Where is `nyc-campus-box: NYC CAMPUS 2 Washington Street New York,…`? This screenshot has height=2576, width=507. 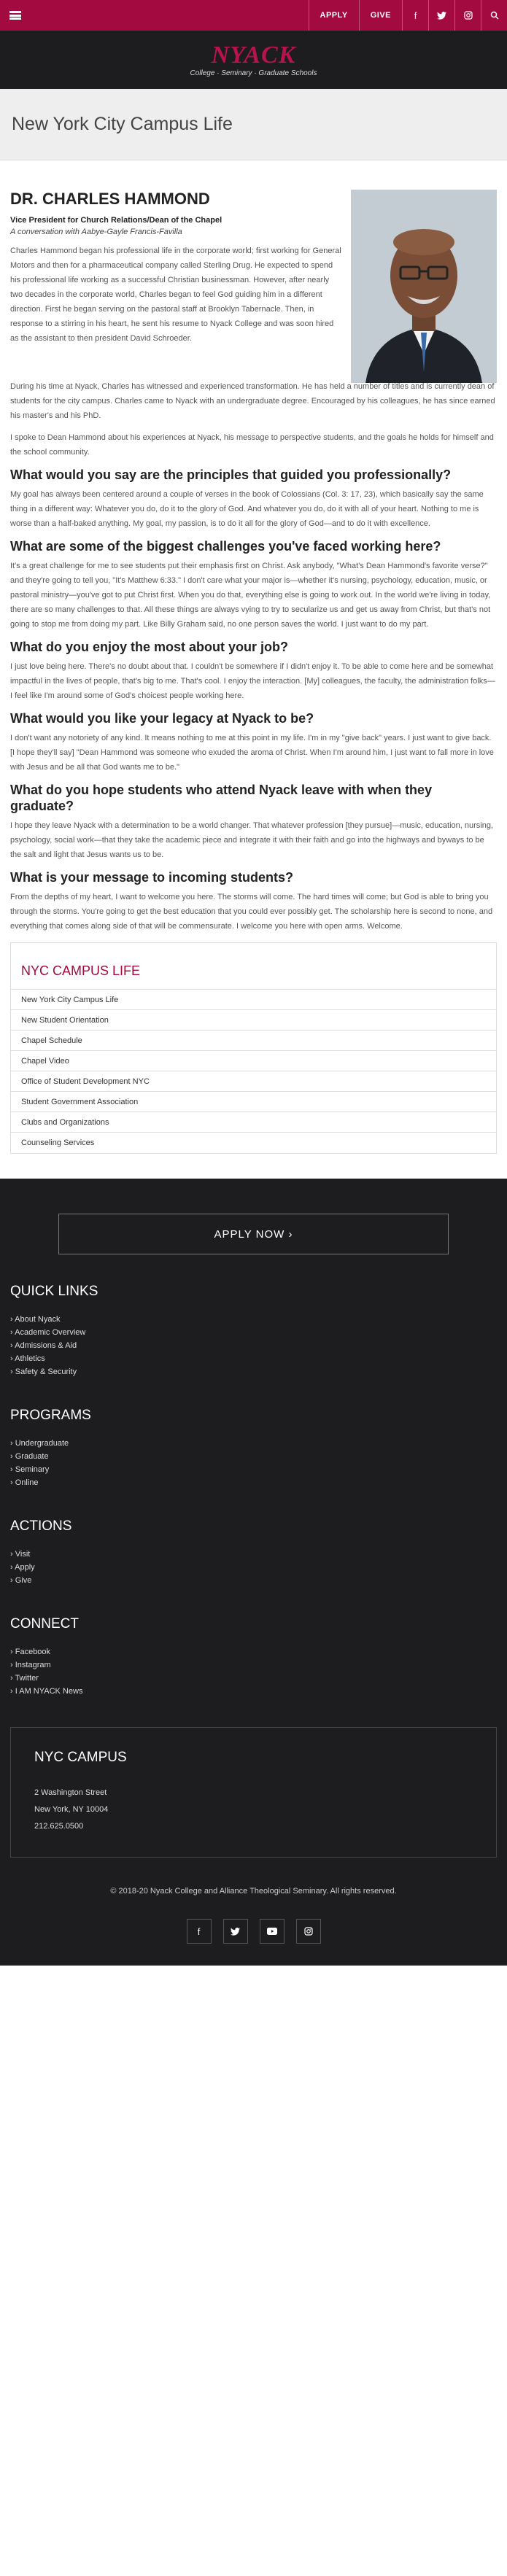
nyc-campus-box: NYC CAMPUS 2 Washington Street New York,… is located at coordinates (253, 1793).